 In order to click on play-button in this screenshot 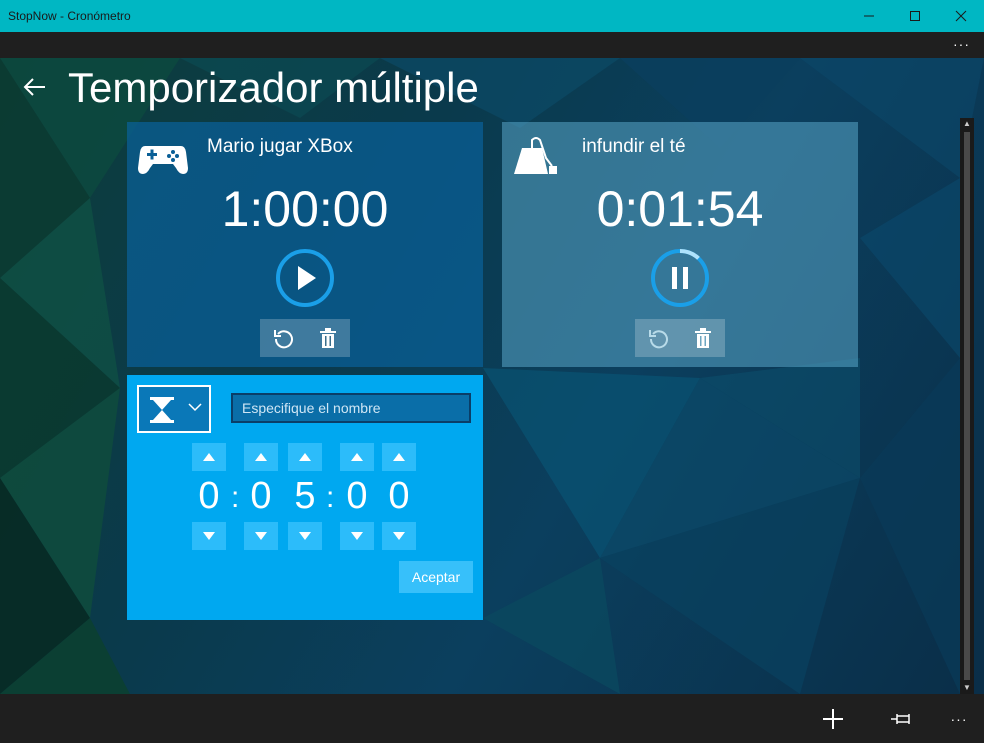, I will do `click(305, 278)`.